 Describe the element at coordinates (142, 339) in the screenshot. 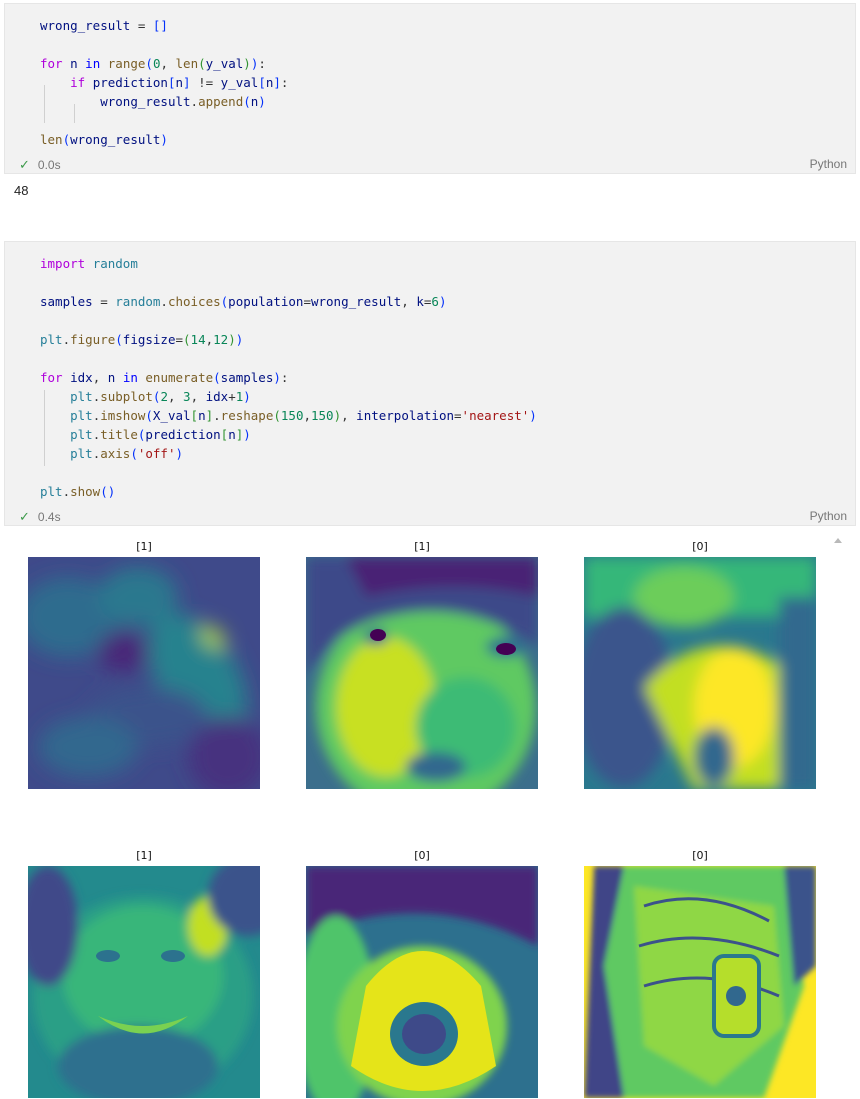

I see `code-line: plt.figure(figsize=(14,12))` at that location.